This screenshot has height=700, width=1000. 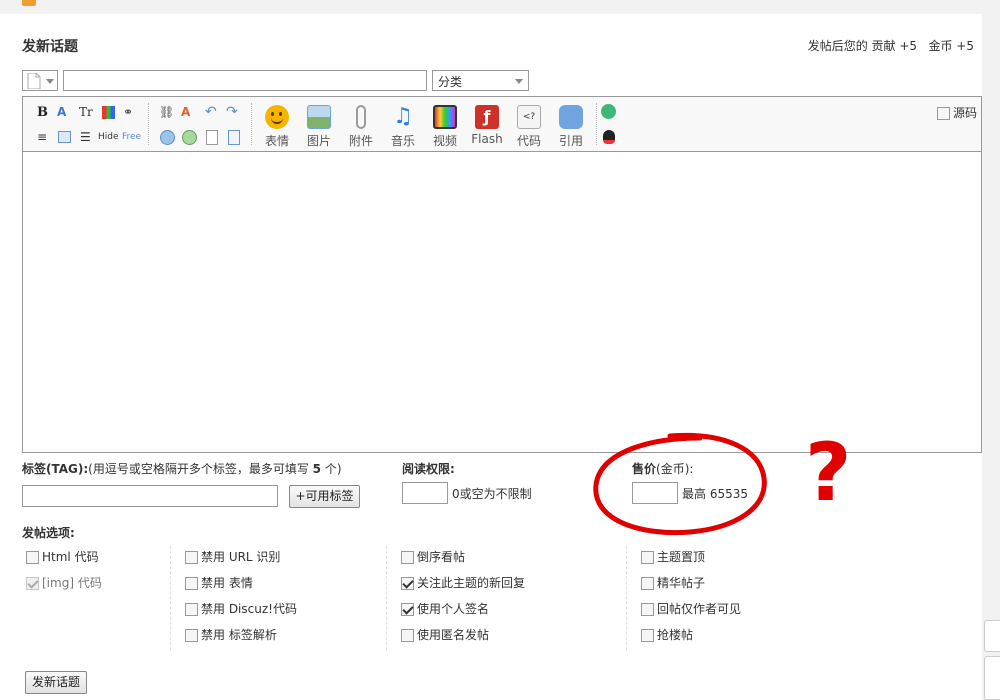 I want to click on page-break-icon, so click(x=234, y=137).